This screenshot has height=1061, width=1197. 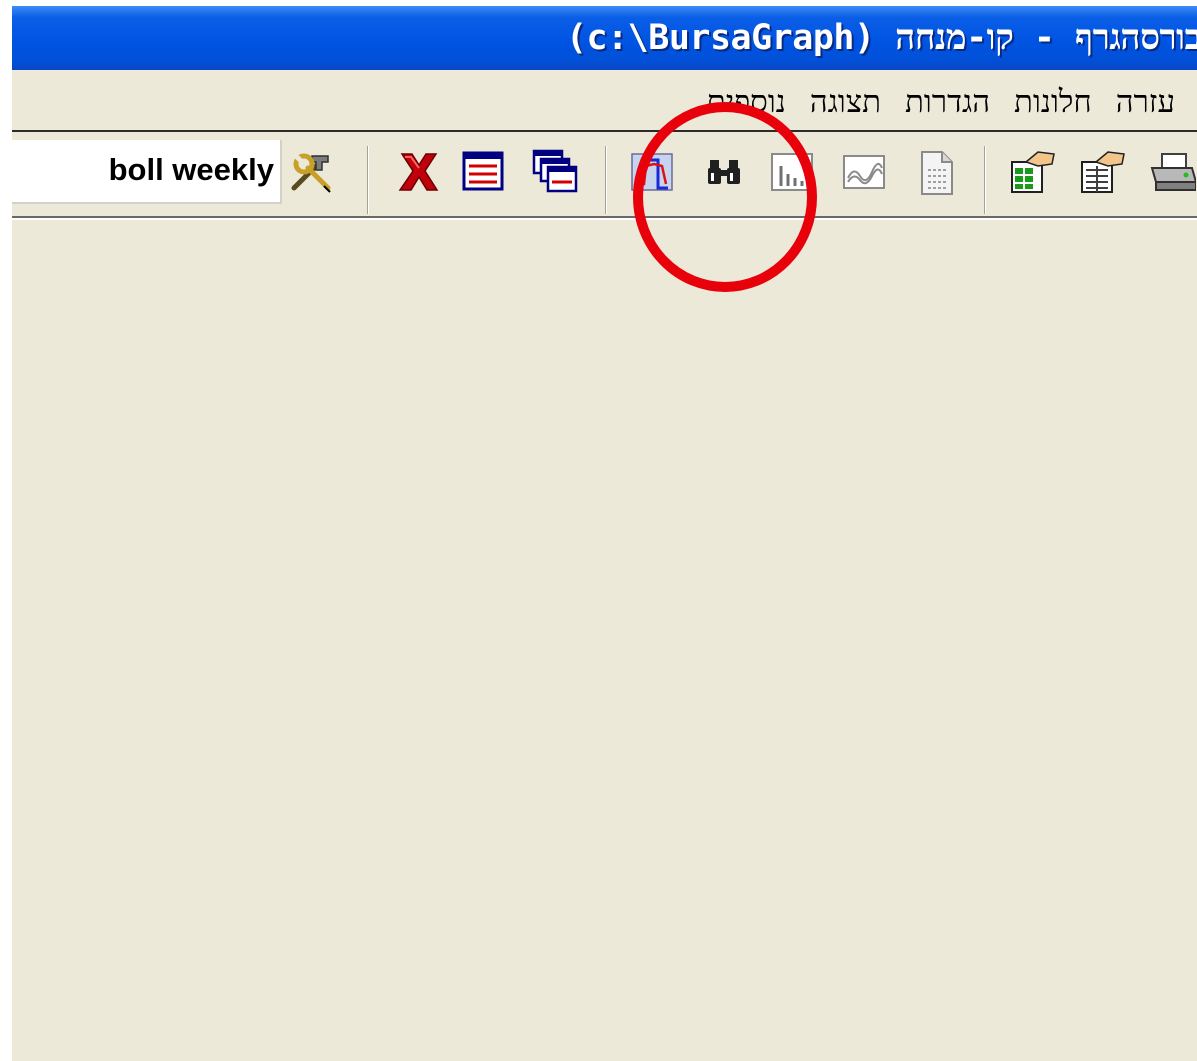 I want to click on menu-divider, so click(x=604, y=131).